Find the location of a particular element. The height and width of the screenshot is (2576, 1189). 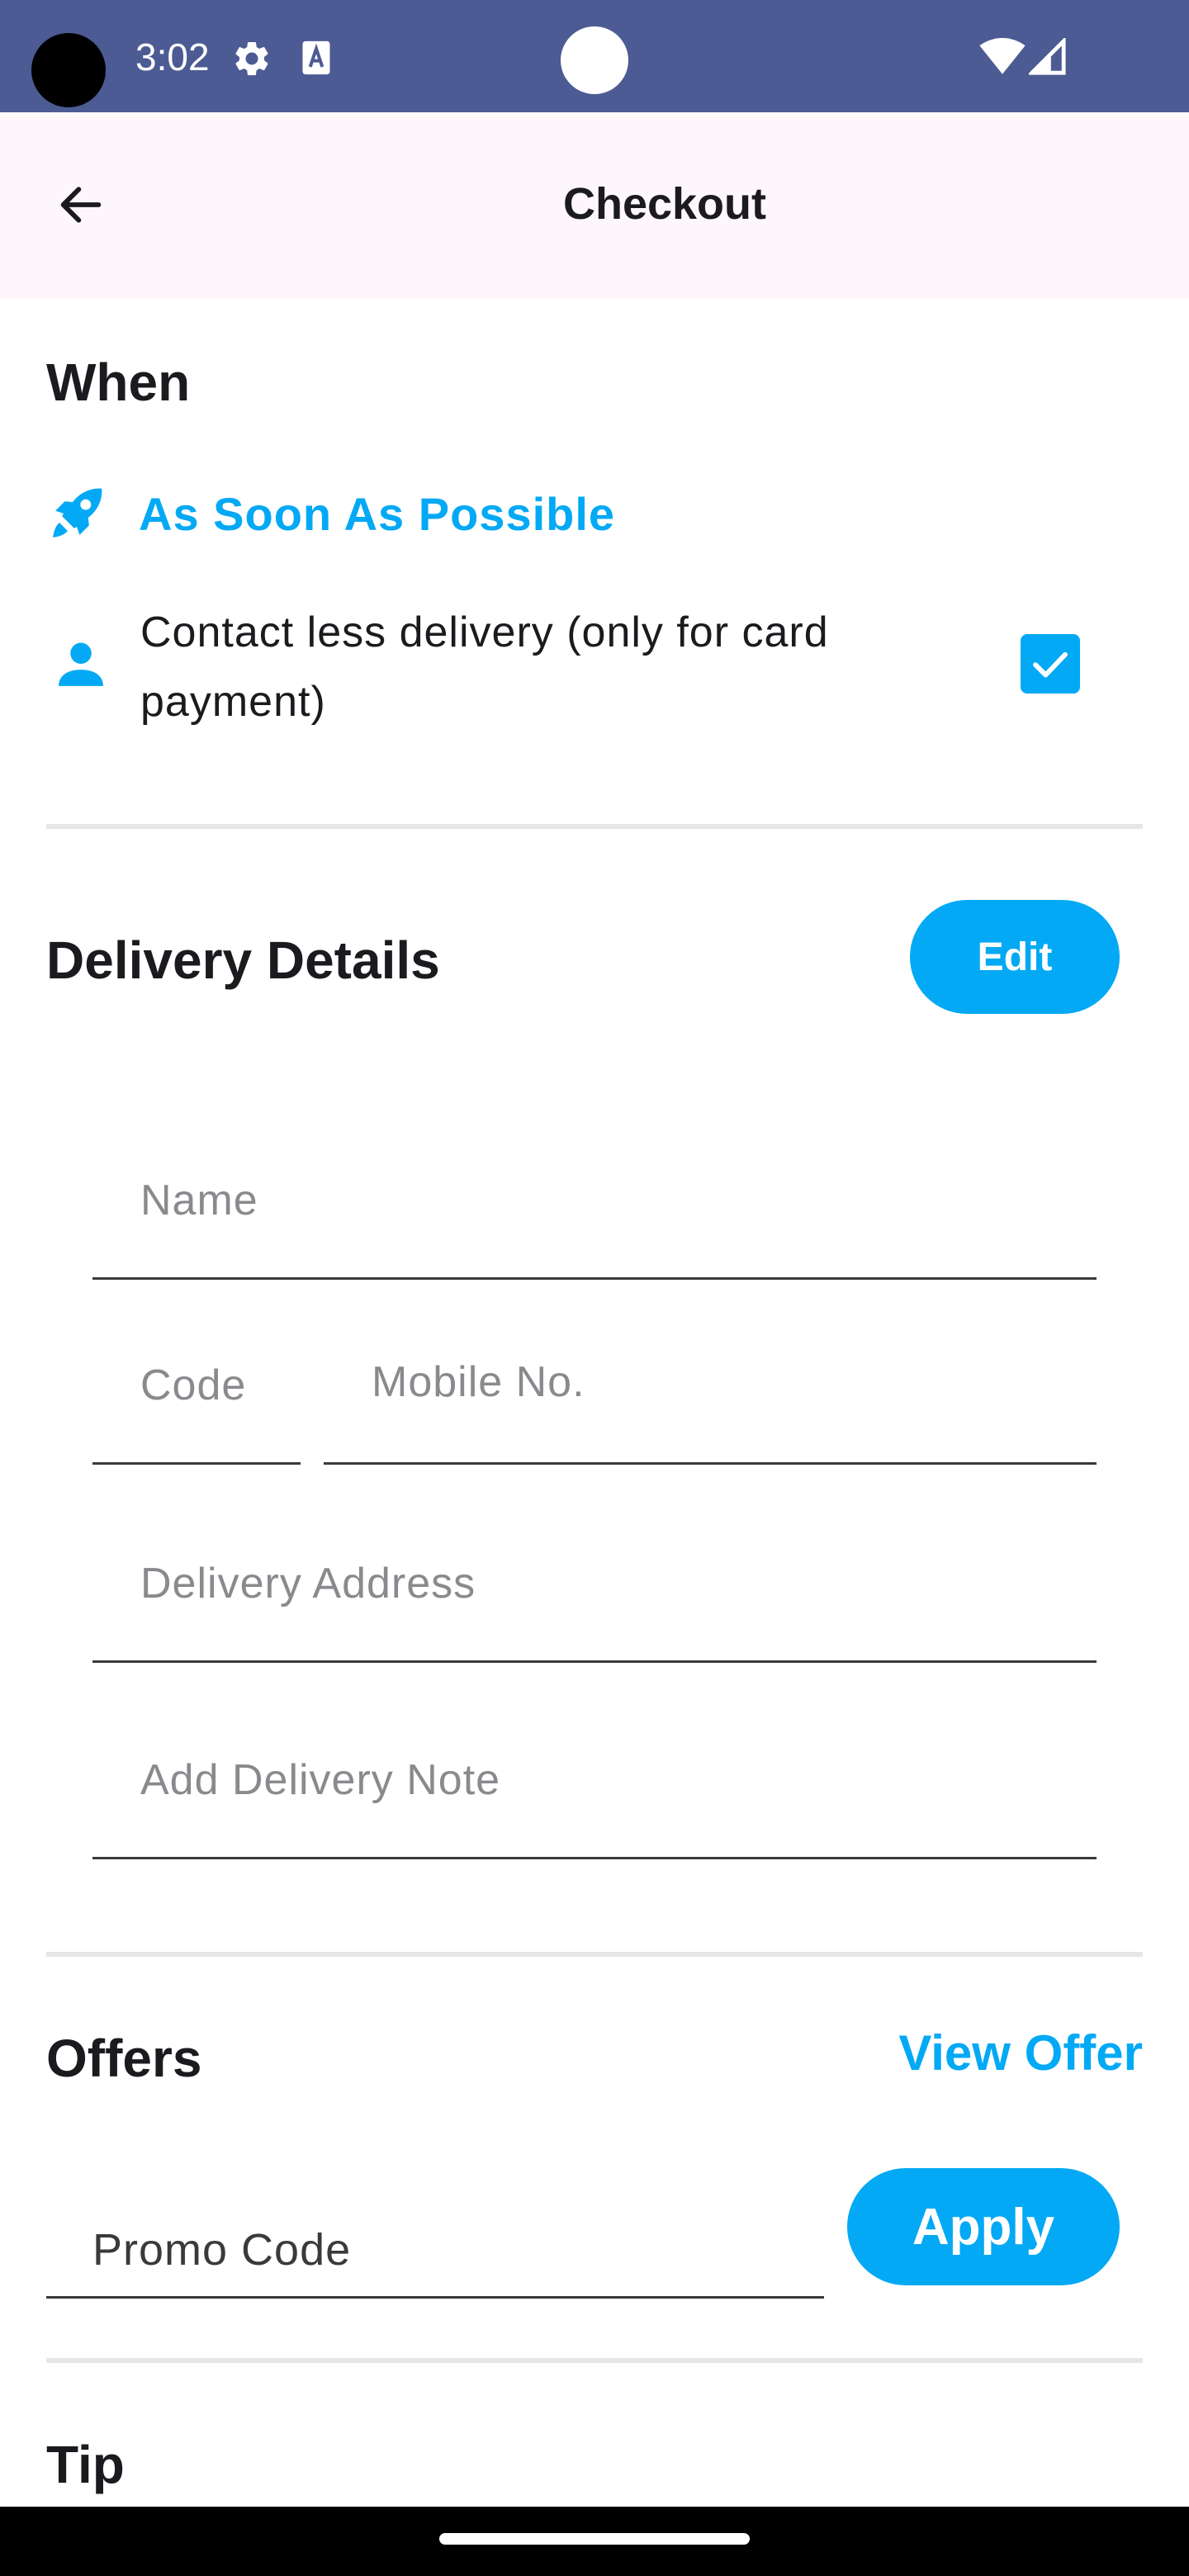

wifi-icon is located at coordinates (1002, 56).